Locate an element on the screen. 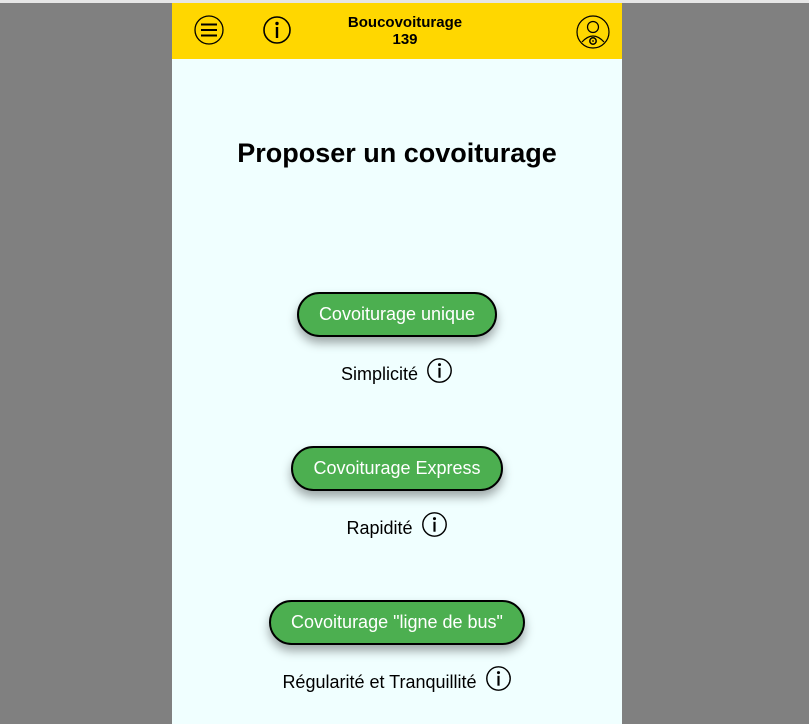 This screenshot has width=809, height=724. option-description-row: Simplicité is located at coordinates (397, 373).